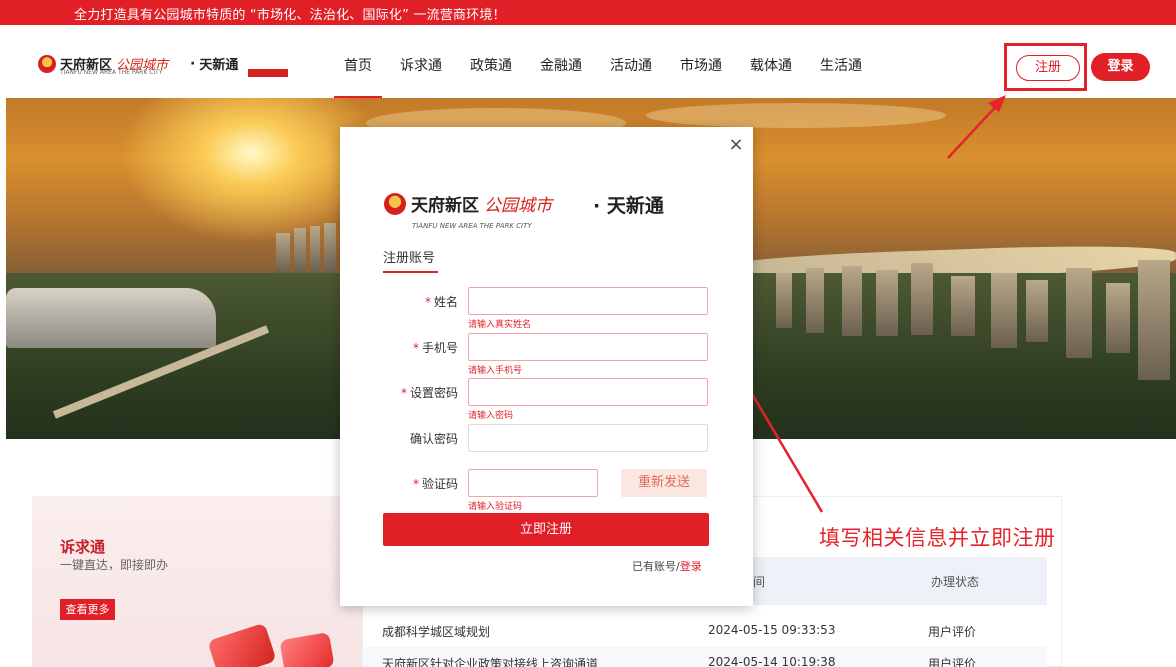 This screenshot has width=1176, height=667. Describe the element at coordinates (114, 565) in the screenshot. I see `card-subtitle: 一键直达，即接即办` at that location.